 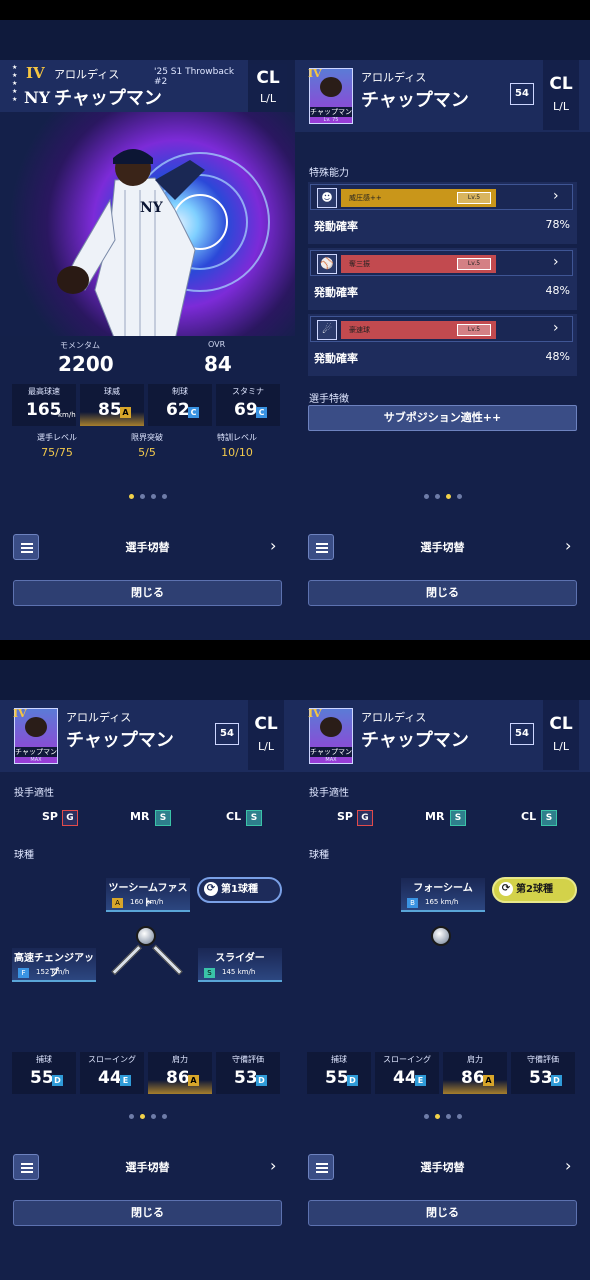 I want to click on switch-player-label: 選手切替, so click(x=442, y=1167).